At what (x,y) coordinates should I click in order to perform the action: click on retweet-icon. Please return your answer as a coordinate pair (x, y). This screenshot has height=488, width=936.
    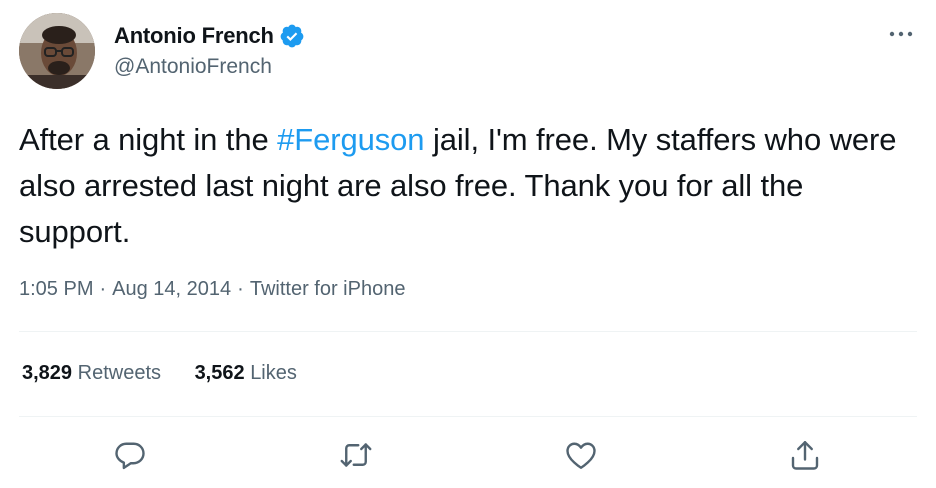
    Looking at the image, I should click on (356, 455).